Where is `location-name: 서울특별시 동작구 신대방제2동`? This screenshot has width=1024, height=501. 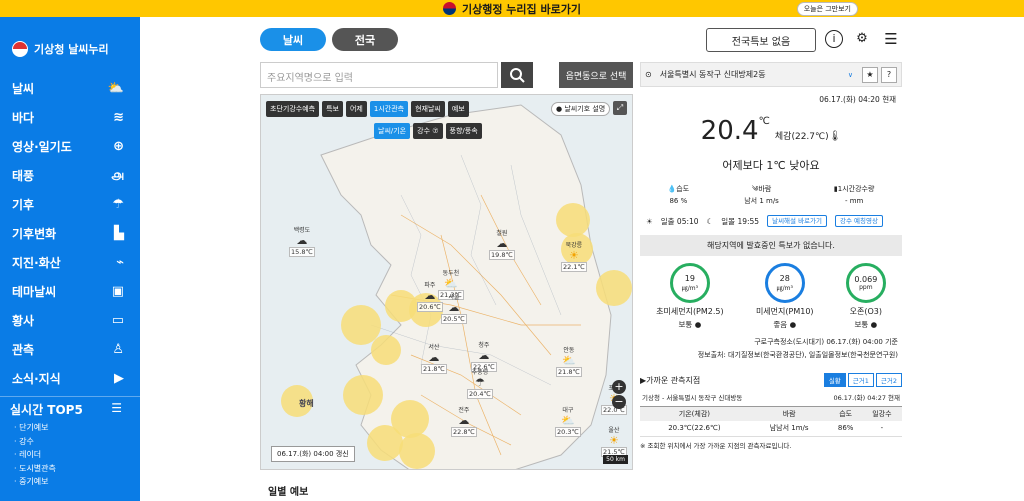
location-name: 서울특별시 동작구 신대방제2동 is located at coordinates (712, 74).